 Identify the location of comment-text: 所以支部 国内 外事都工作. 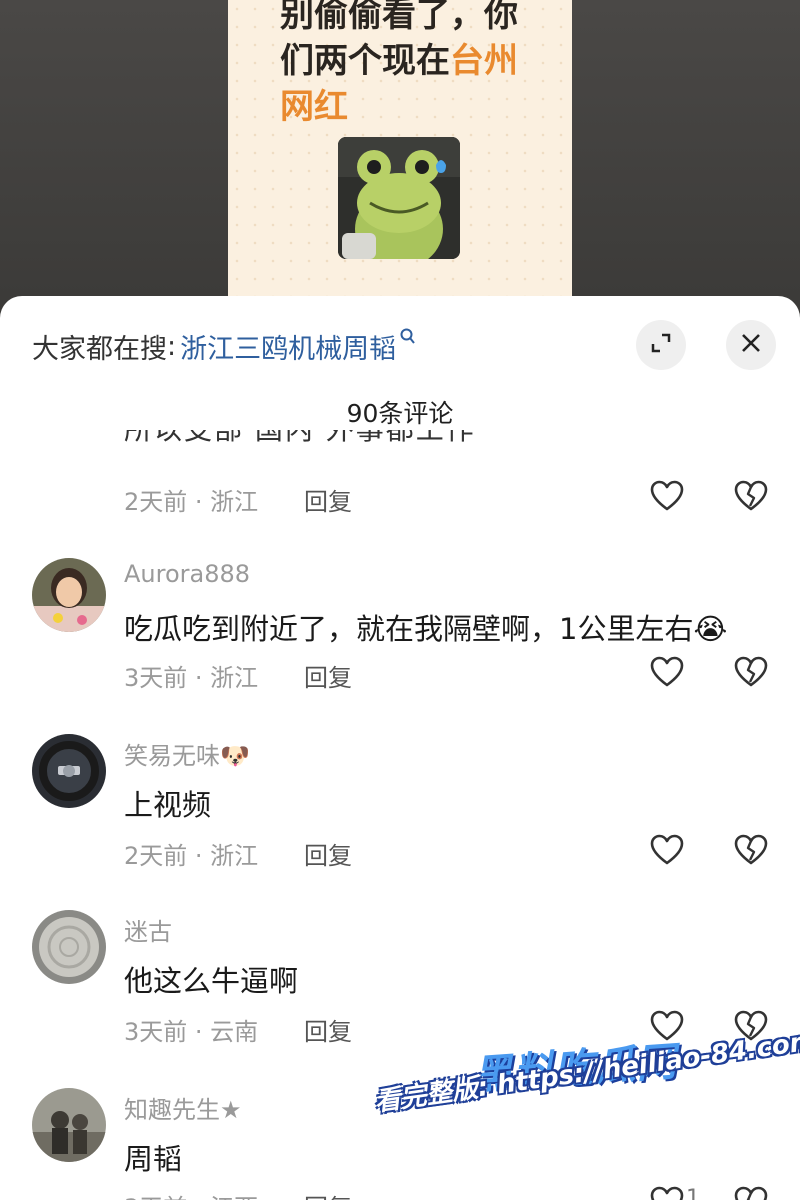
(334, 439).